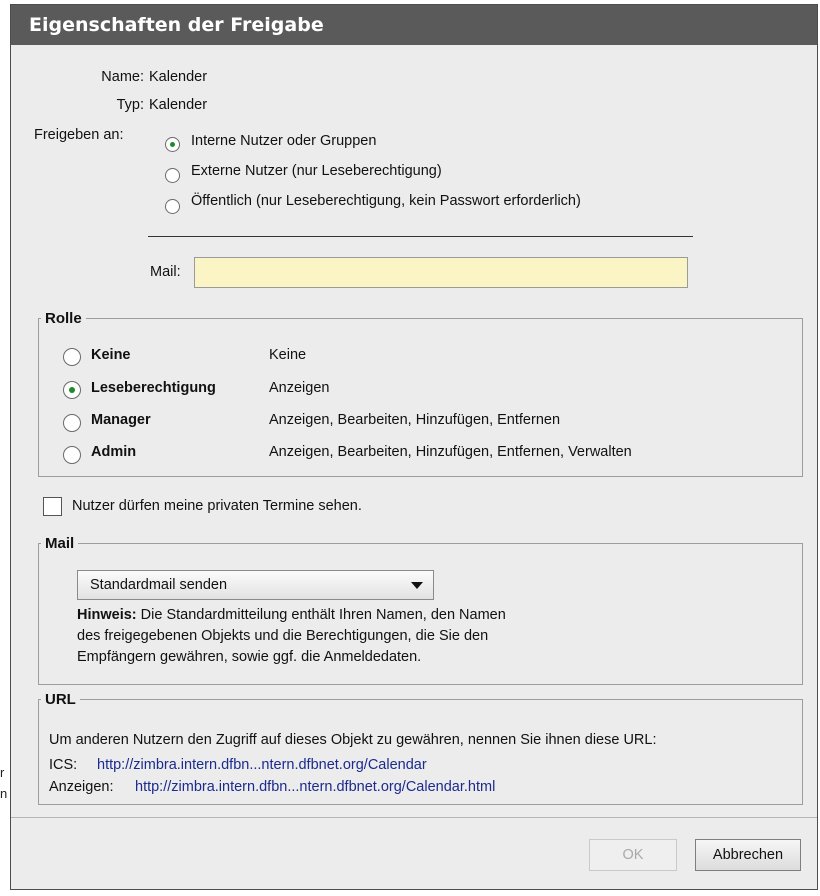 This screenshot has height=896, width=820. What do you see at coordinates (63, 318) in the screenshot?
I see `role-legend: Rolle` at bounding box center [63, 318].